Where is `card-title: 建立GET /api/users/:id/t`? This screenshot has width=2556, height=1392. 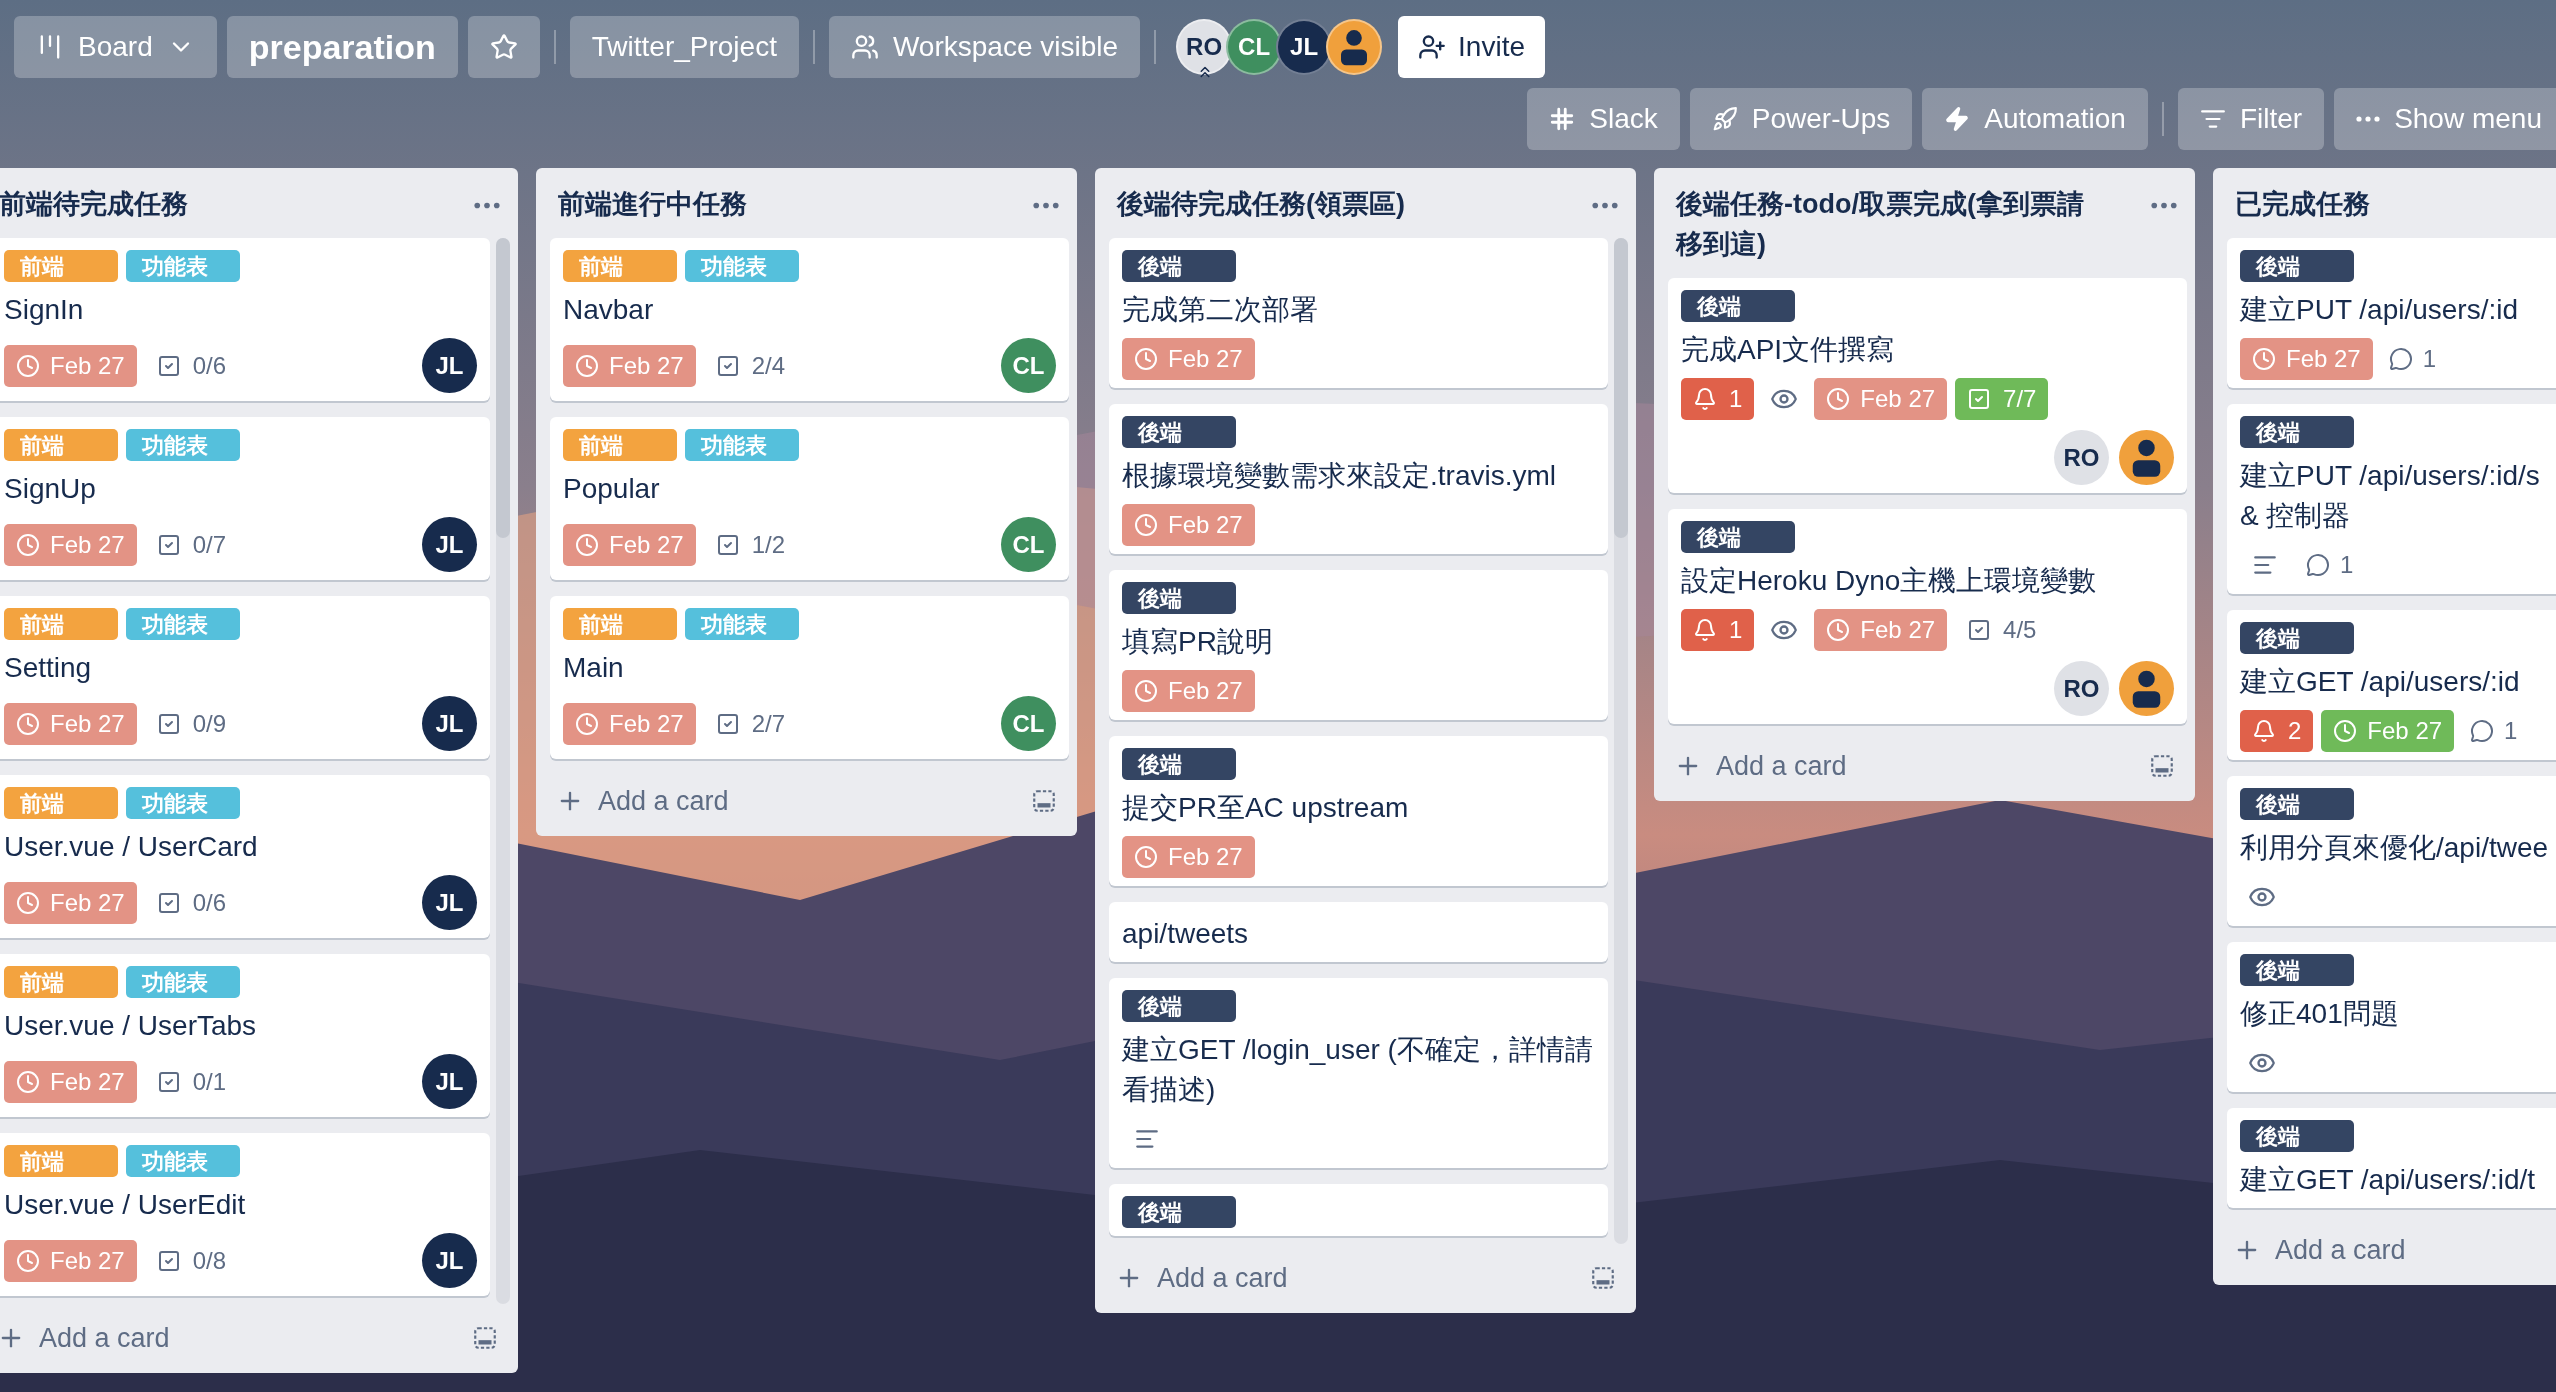 card-title: 建立GET /api/users/:id/t is located at coordinates (2388, 1180).